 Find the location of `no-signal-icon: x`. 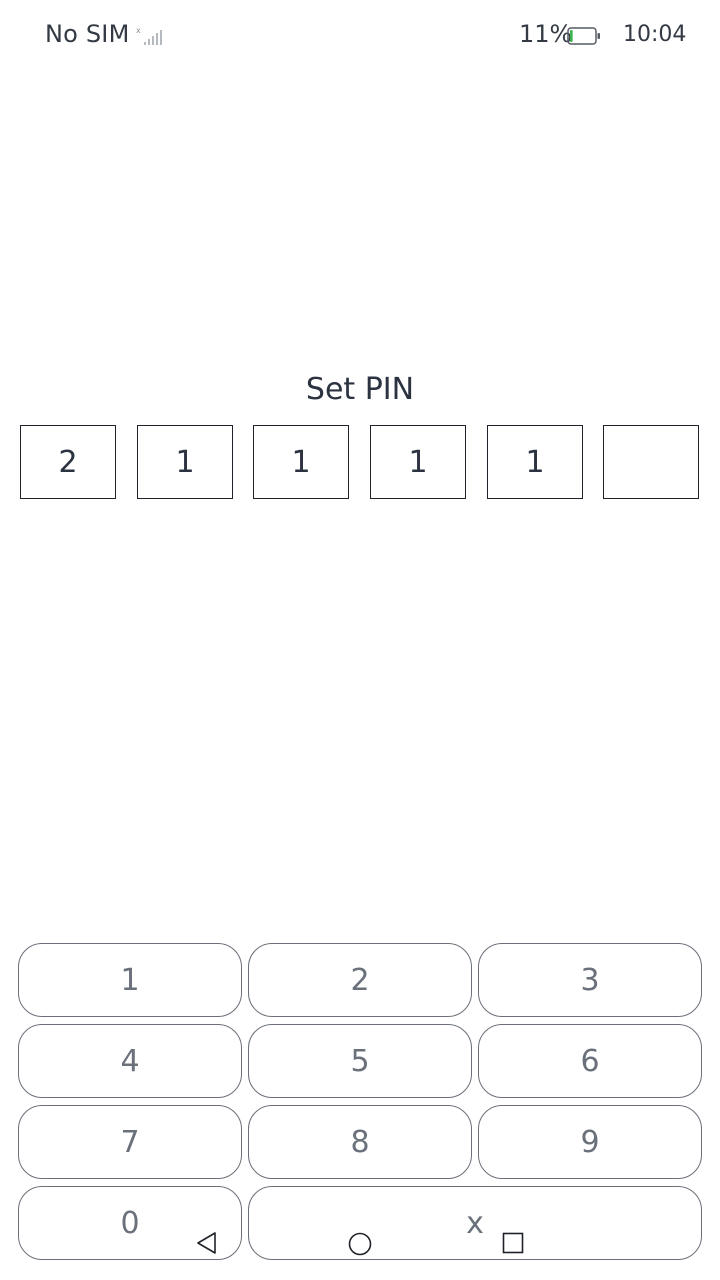

no-signal-icon: x is located at coordinates (149, 35).